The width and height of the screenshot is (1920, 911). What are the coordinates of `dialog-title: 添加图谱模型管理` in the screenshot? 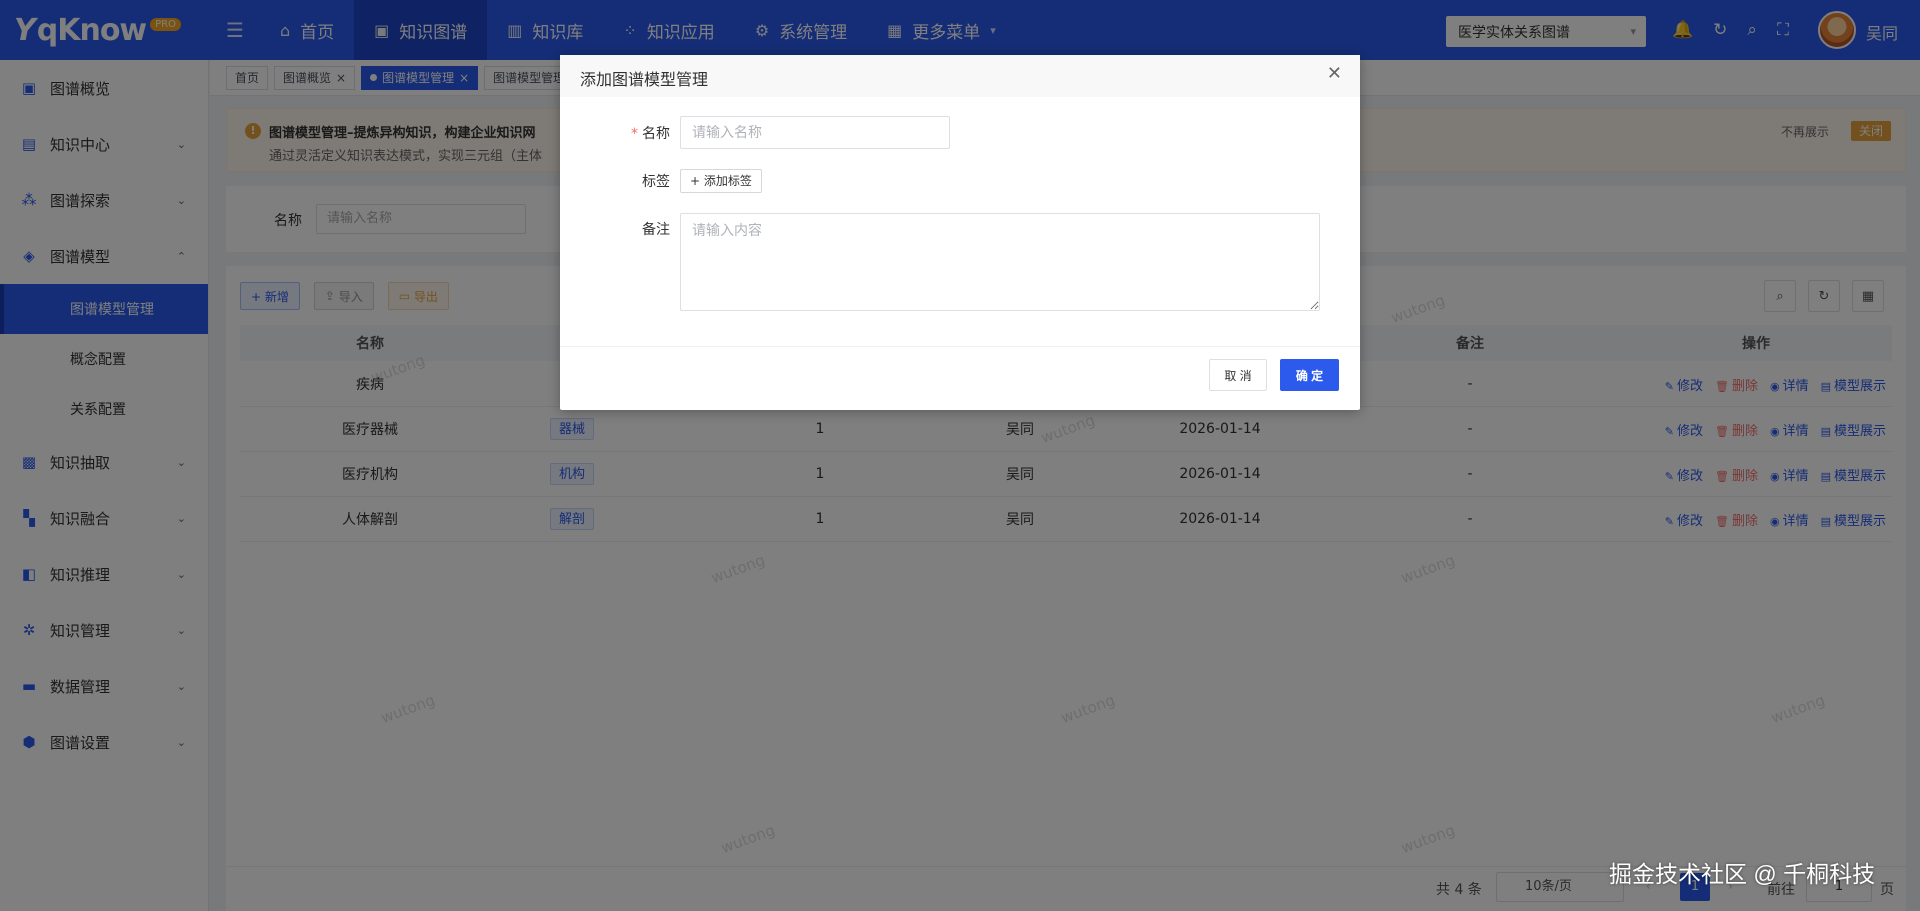 It's located at (644, 79).